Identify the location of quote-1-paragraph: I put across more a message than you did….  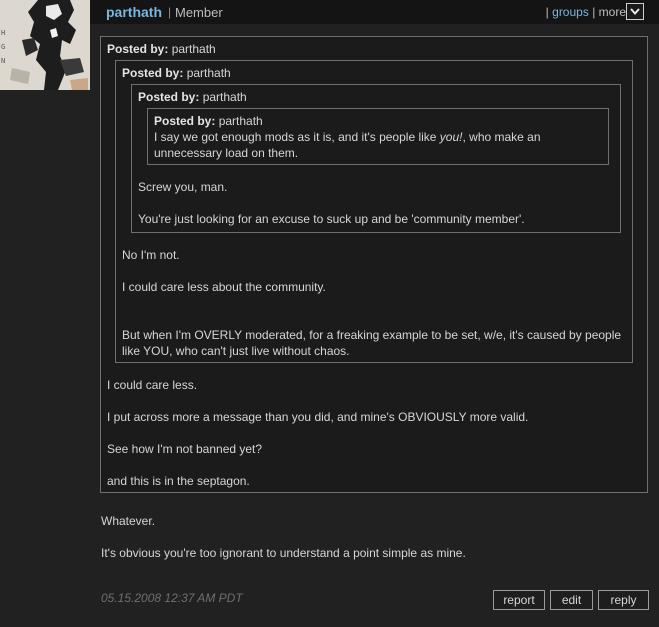
(318, 417).